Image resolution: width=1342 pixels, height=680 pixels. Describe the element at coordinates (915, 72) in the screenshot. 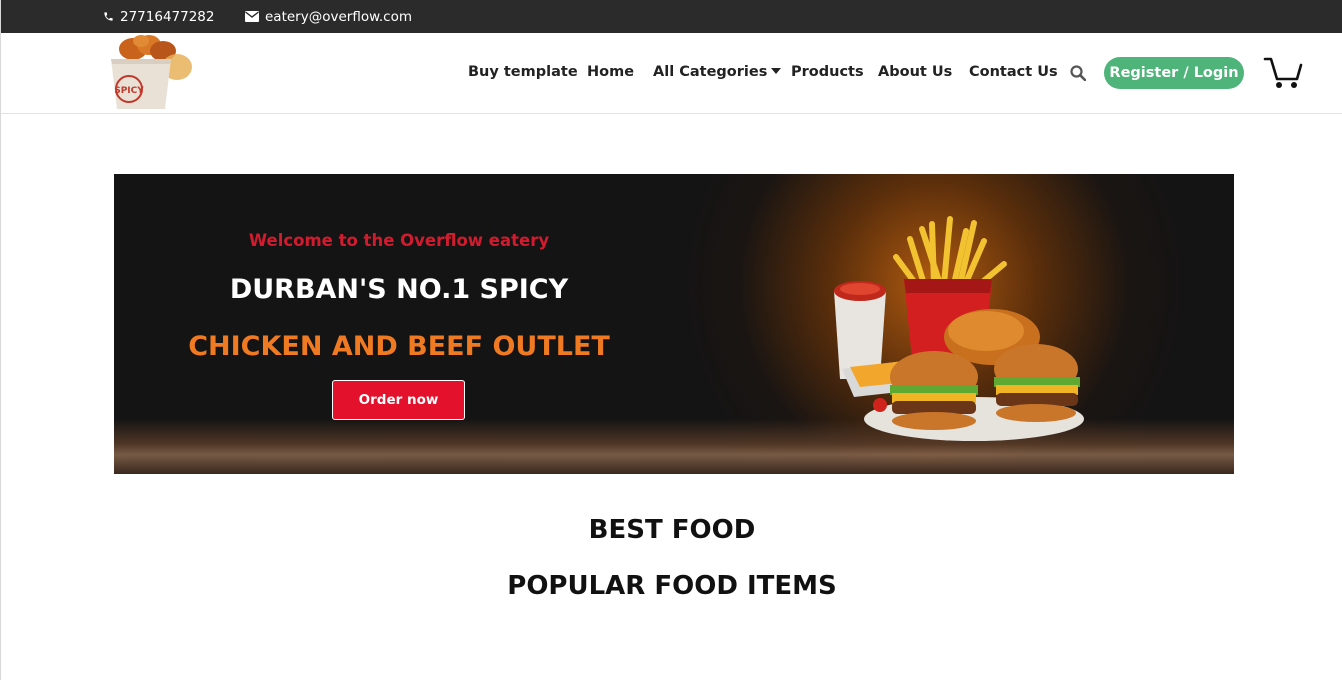

I see `nav-about-us: About Us` at that location.